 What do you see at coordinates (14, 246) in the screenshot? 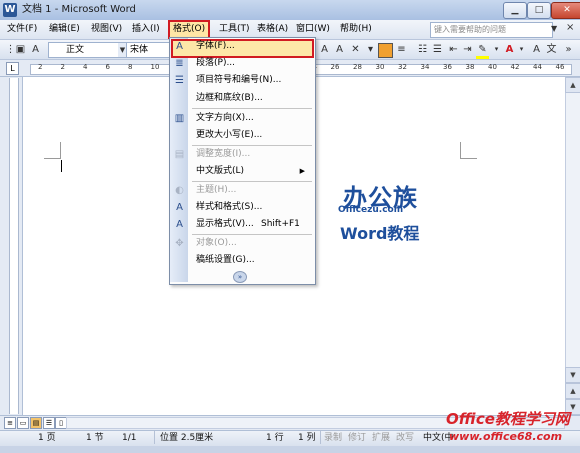
I see `vertical-ruler-text-area` at bounding box center [14, 246].